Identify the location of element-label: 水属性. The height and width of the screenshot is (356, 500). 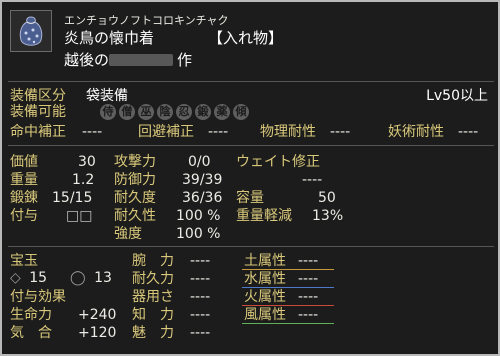
(265, 279).